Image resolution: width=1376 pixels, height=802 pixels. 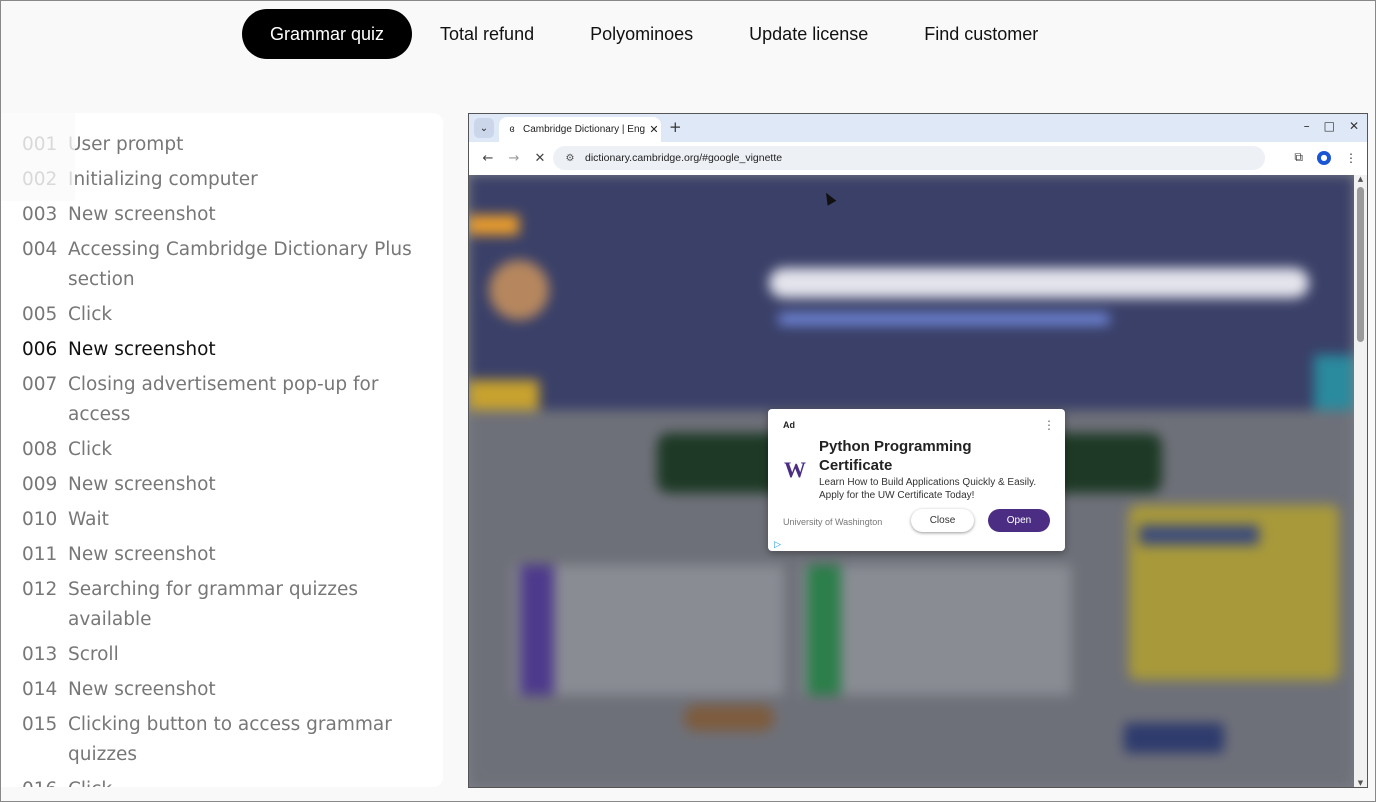 What do you see at coordinates (40, 484) in the screenshot?
I see `step-number: 009` at bounding box center [40, 484].